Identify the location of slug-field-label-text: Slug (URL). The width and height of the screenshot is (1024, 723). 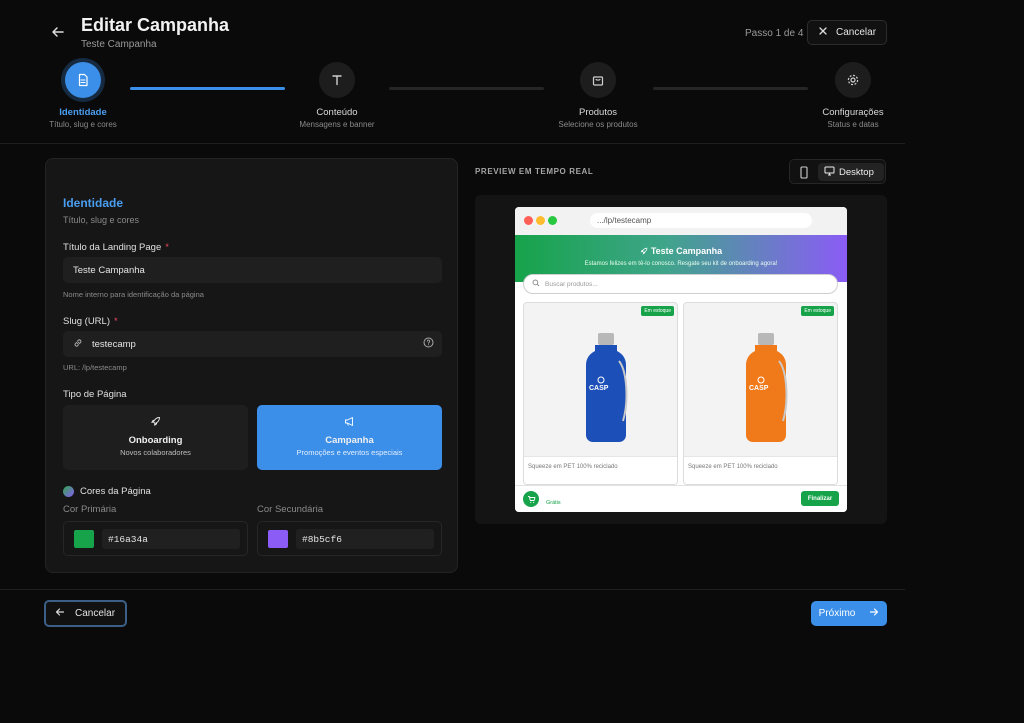
(86, 321).